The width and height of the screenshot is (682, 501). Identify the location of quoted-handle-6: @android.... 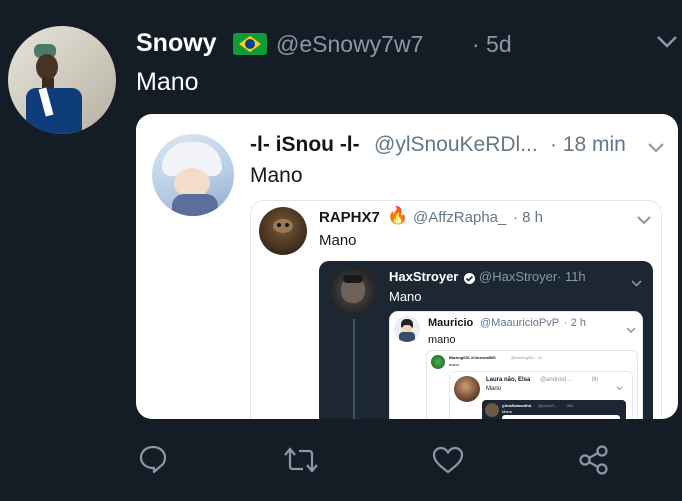
(555, 380).